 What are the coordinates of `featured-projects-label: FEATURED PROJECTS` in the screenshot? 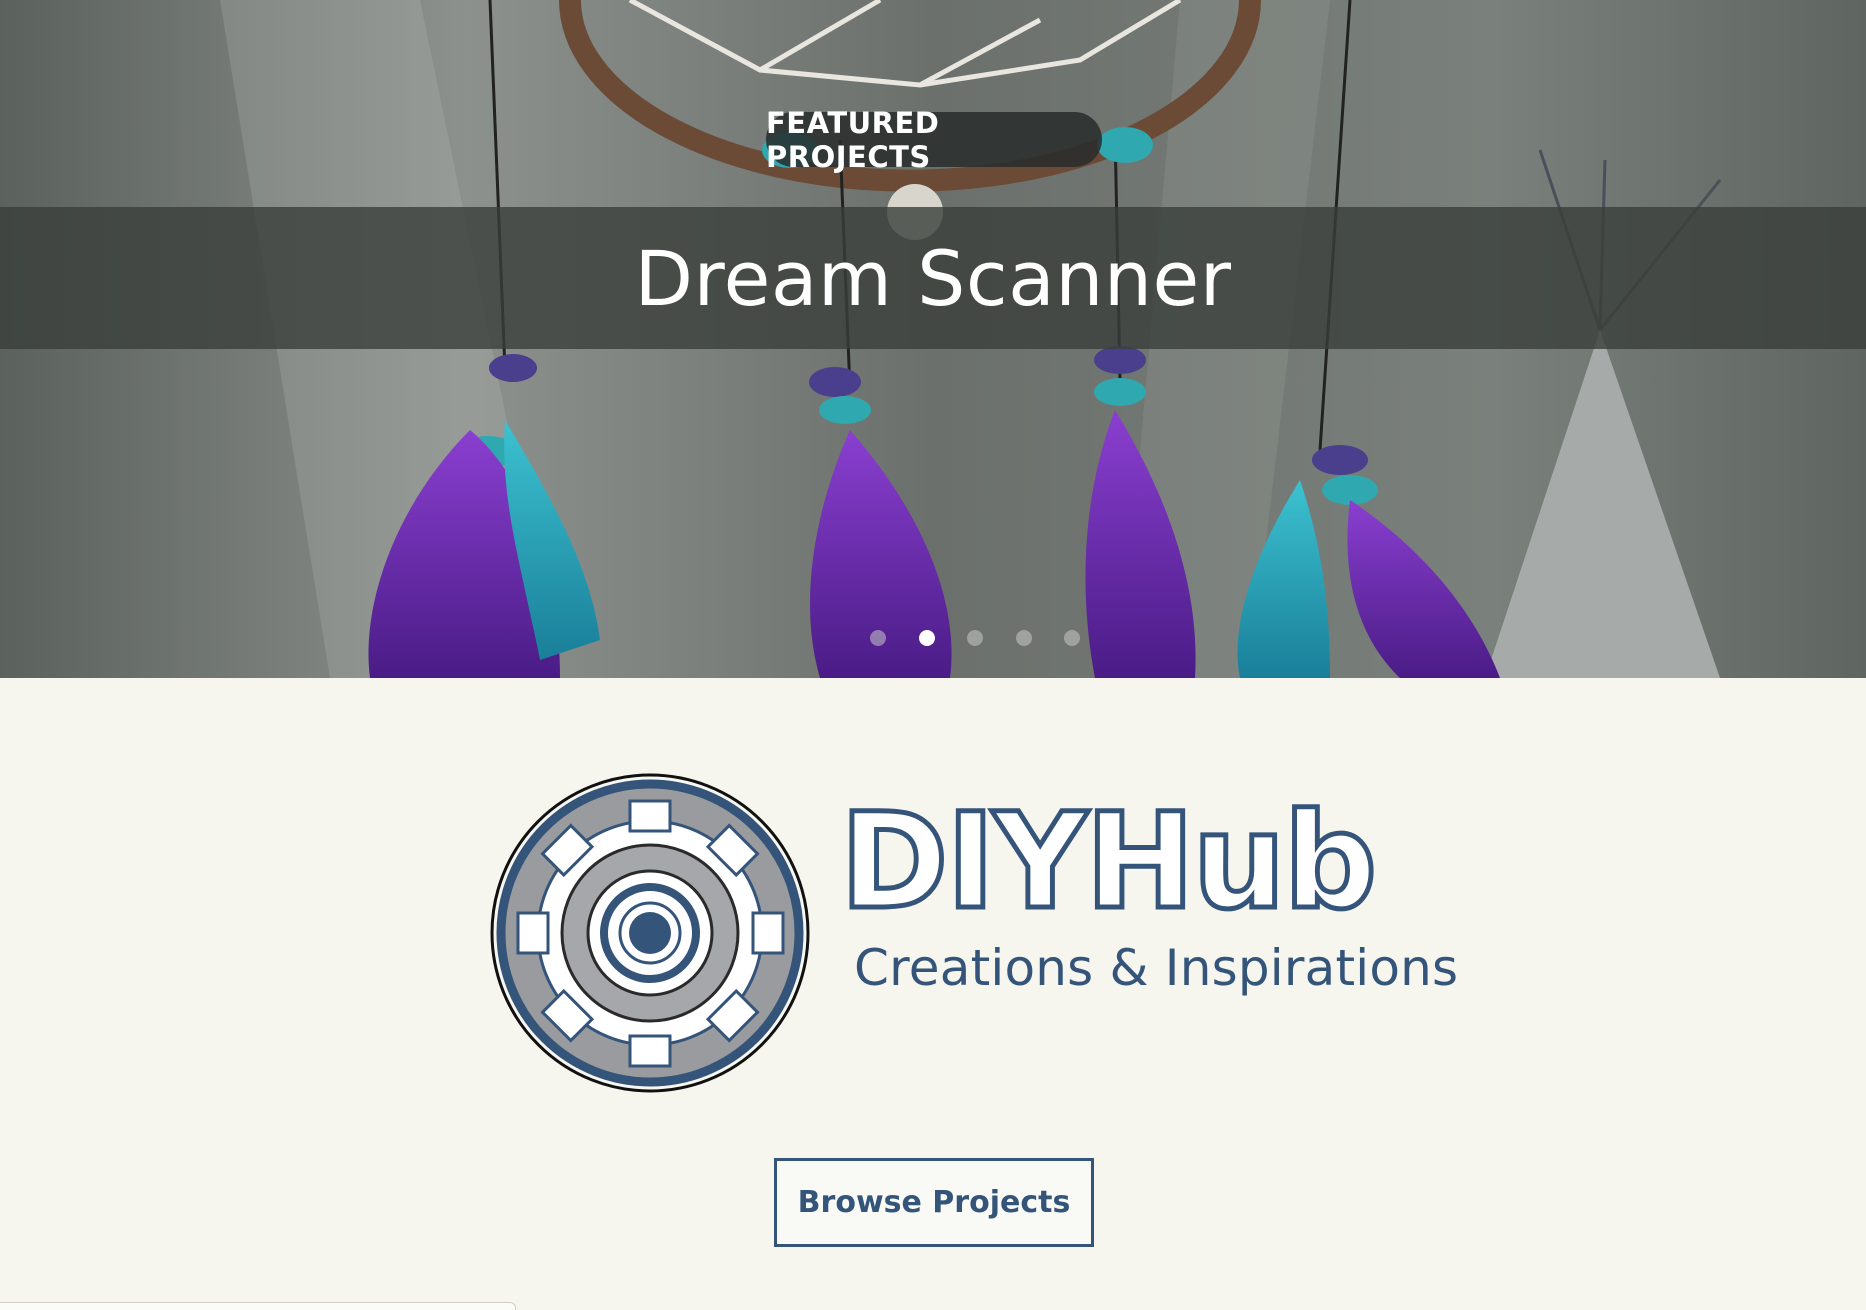 It's located at (853, 139).